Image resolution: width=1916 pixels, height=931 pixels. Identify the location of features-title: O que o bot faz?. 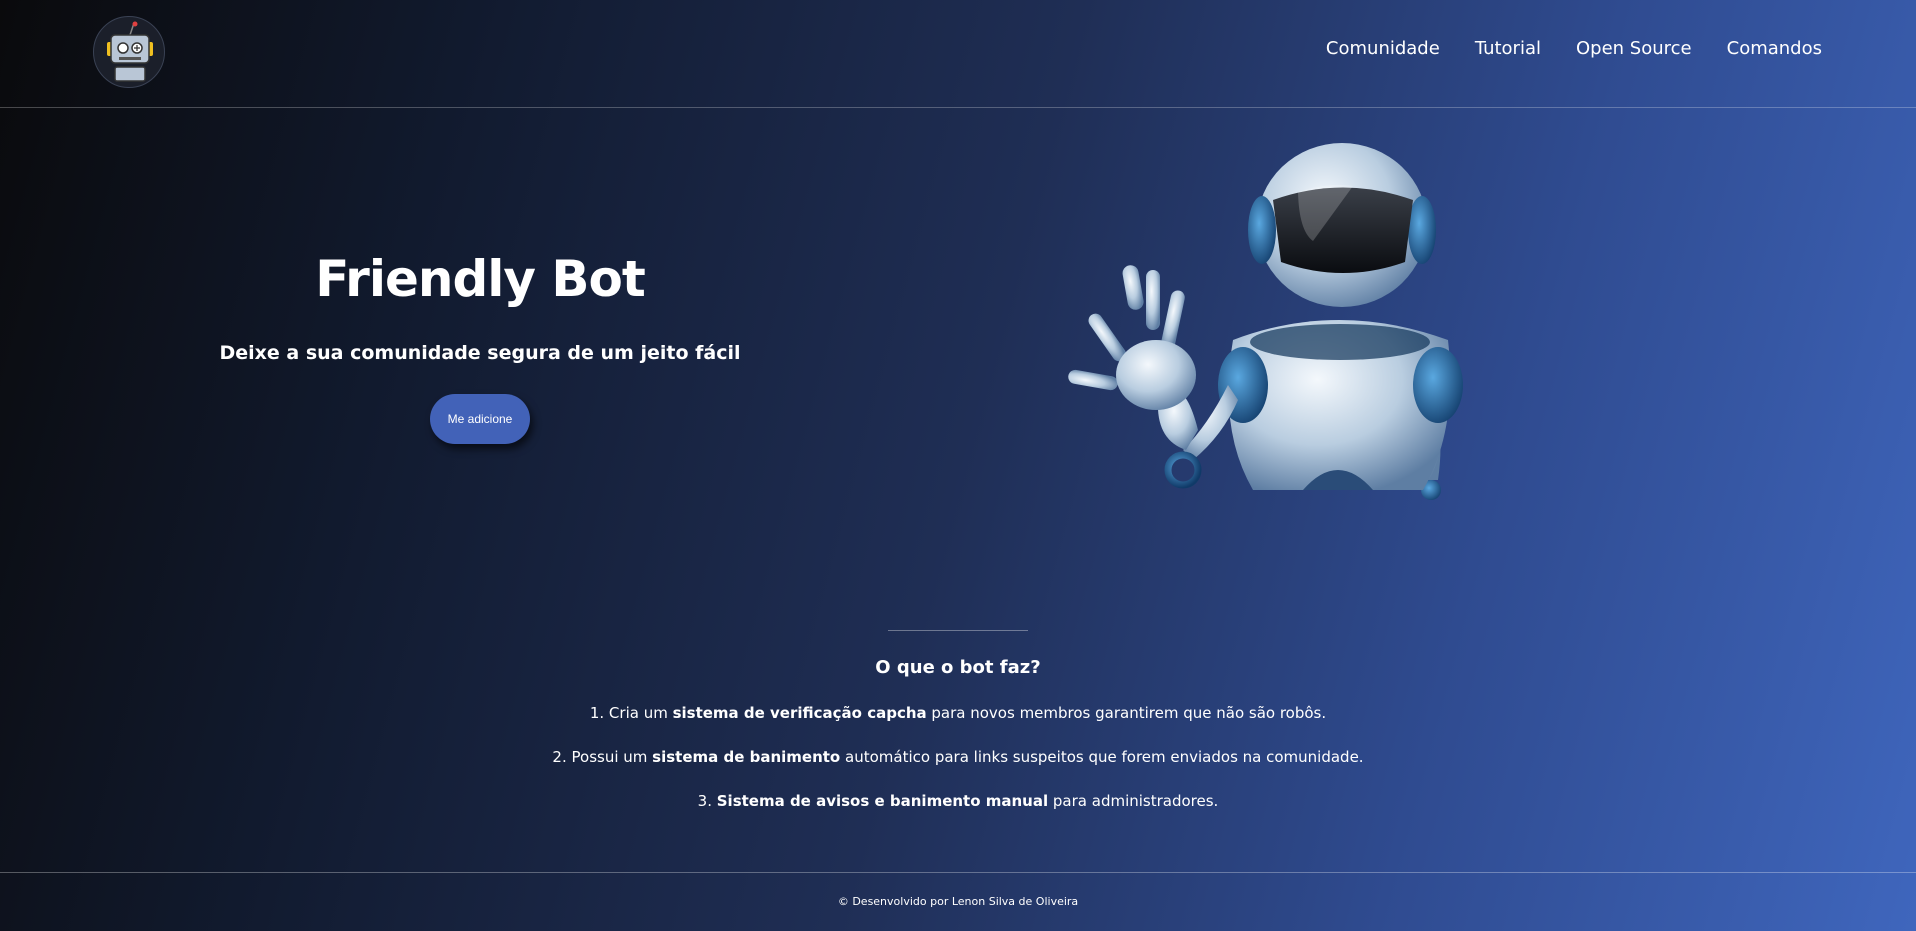
(958, 667).